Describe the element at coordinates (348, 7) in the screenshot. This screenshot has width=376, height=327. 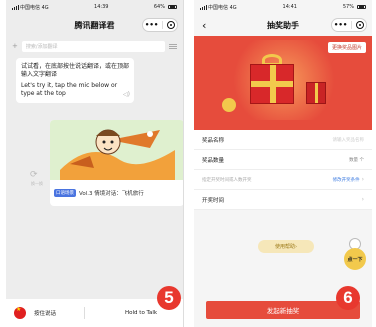
I see `battery-percent: 57%` at that location.